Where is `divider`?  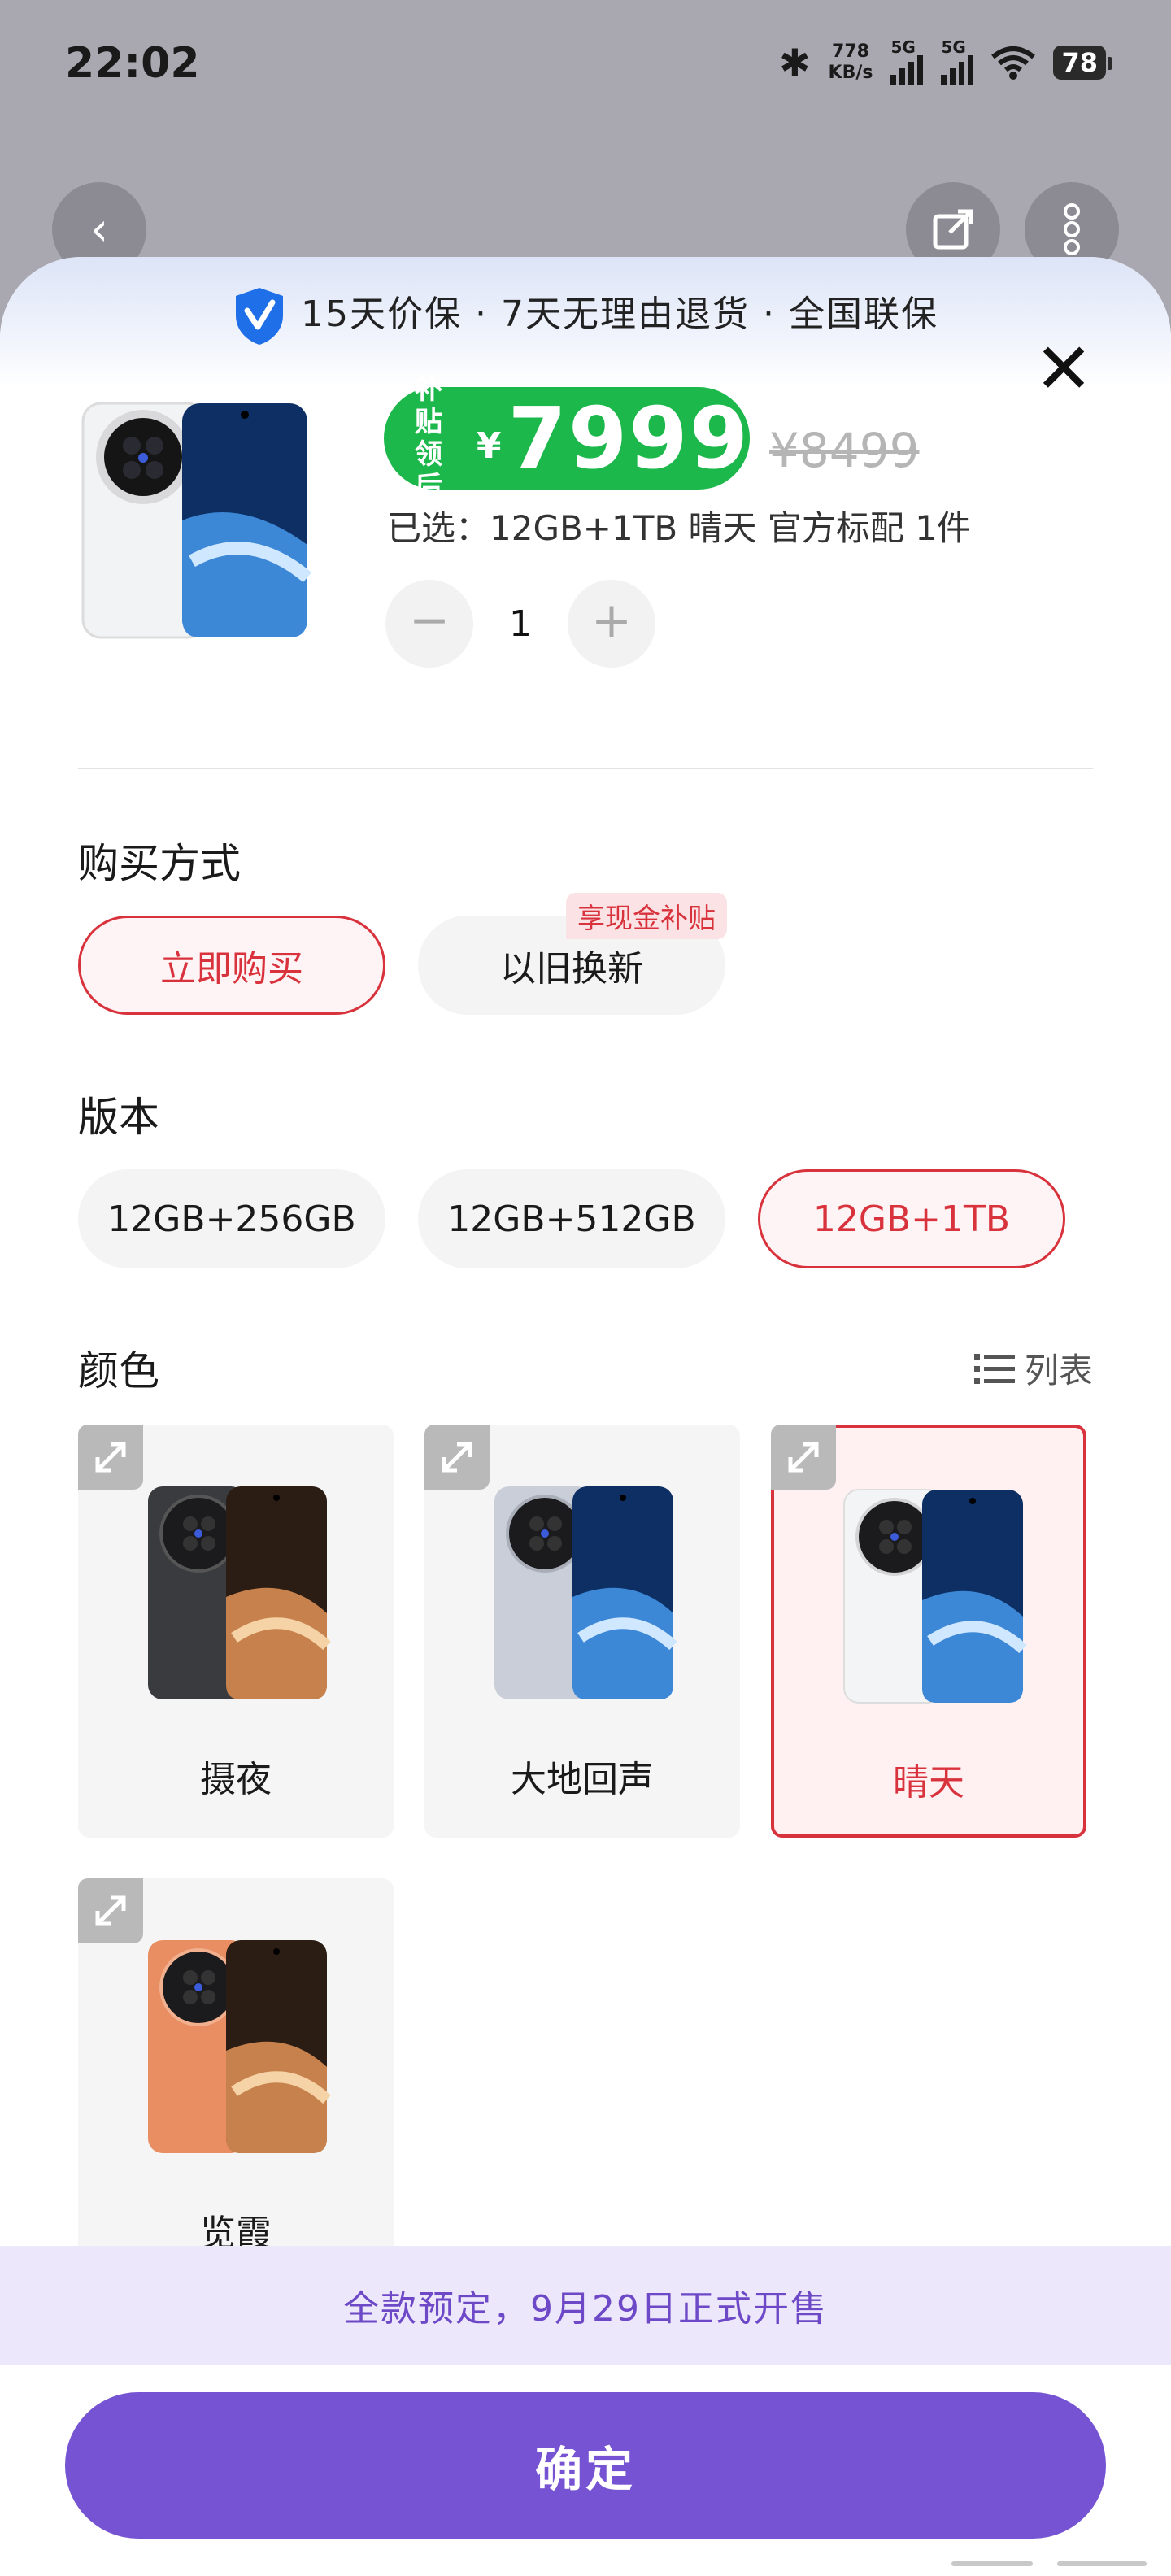 divider is located at coordinates (585, 769).